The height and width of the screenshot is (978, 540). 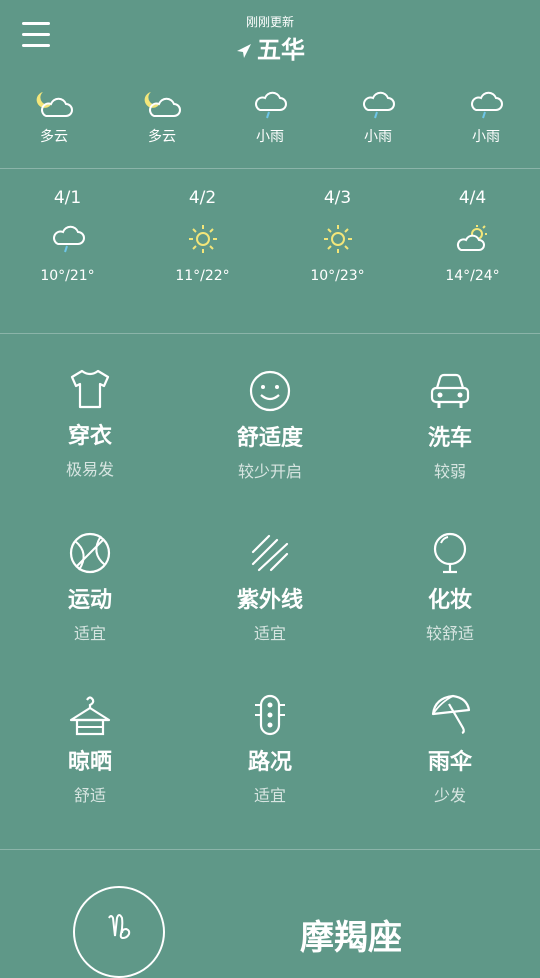 What do you see at coordinates (89, 469) in the screenshot?
I see `index-value: 极易发` at bounding box center [89, 469].